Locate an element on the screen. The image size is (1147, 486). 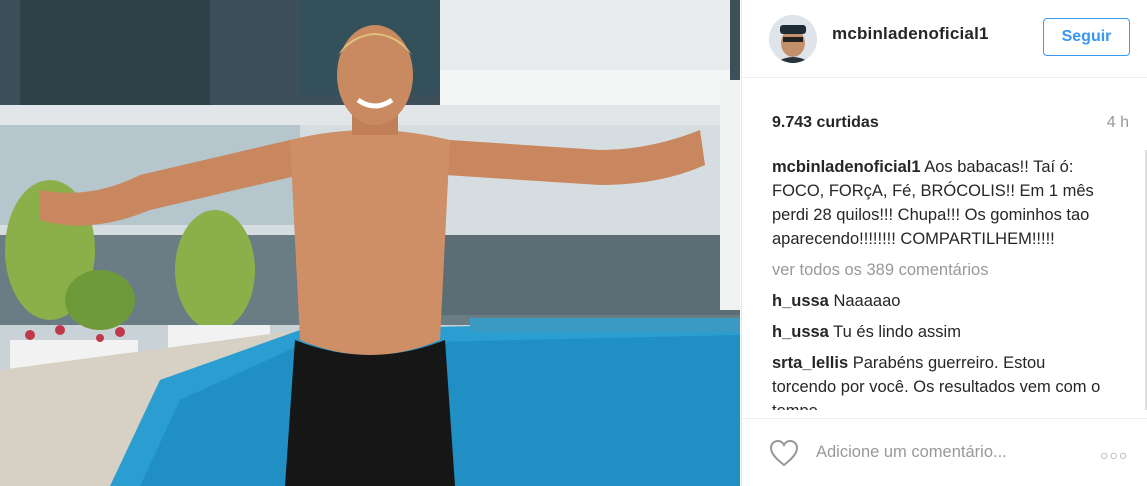
list-item: h_ussa Naaaaao is located at coordinates (942, 301).